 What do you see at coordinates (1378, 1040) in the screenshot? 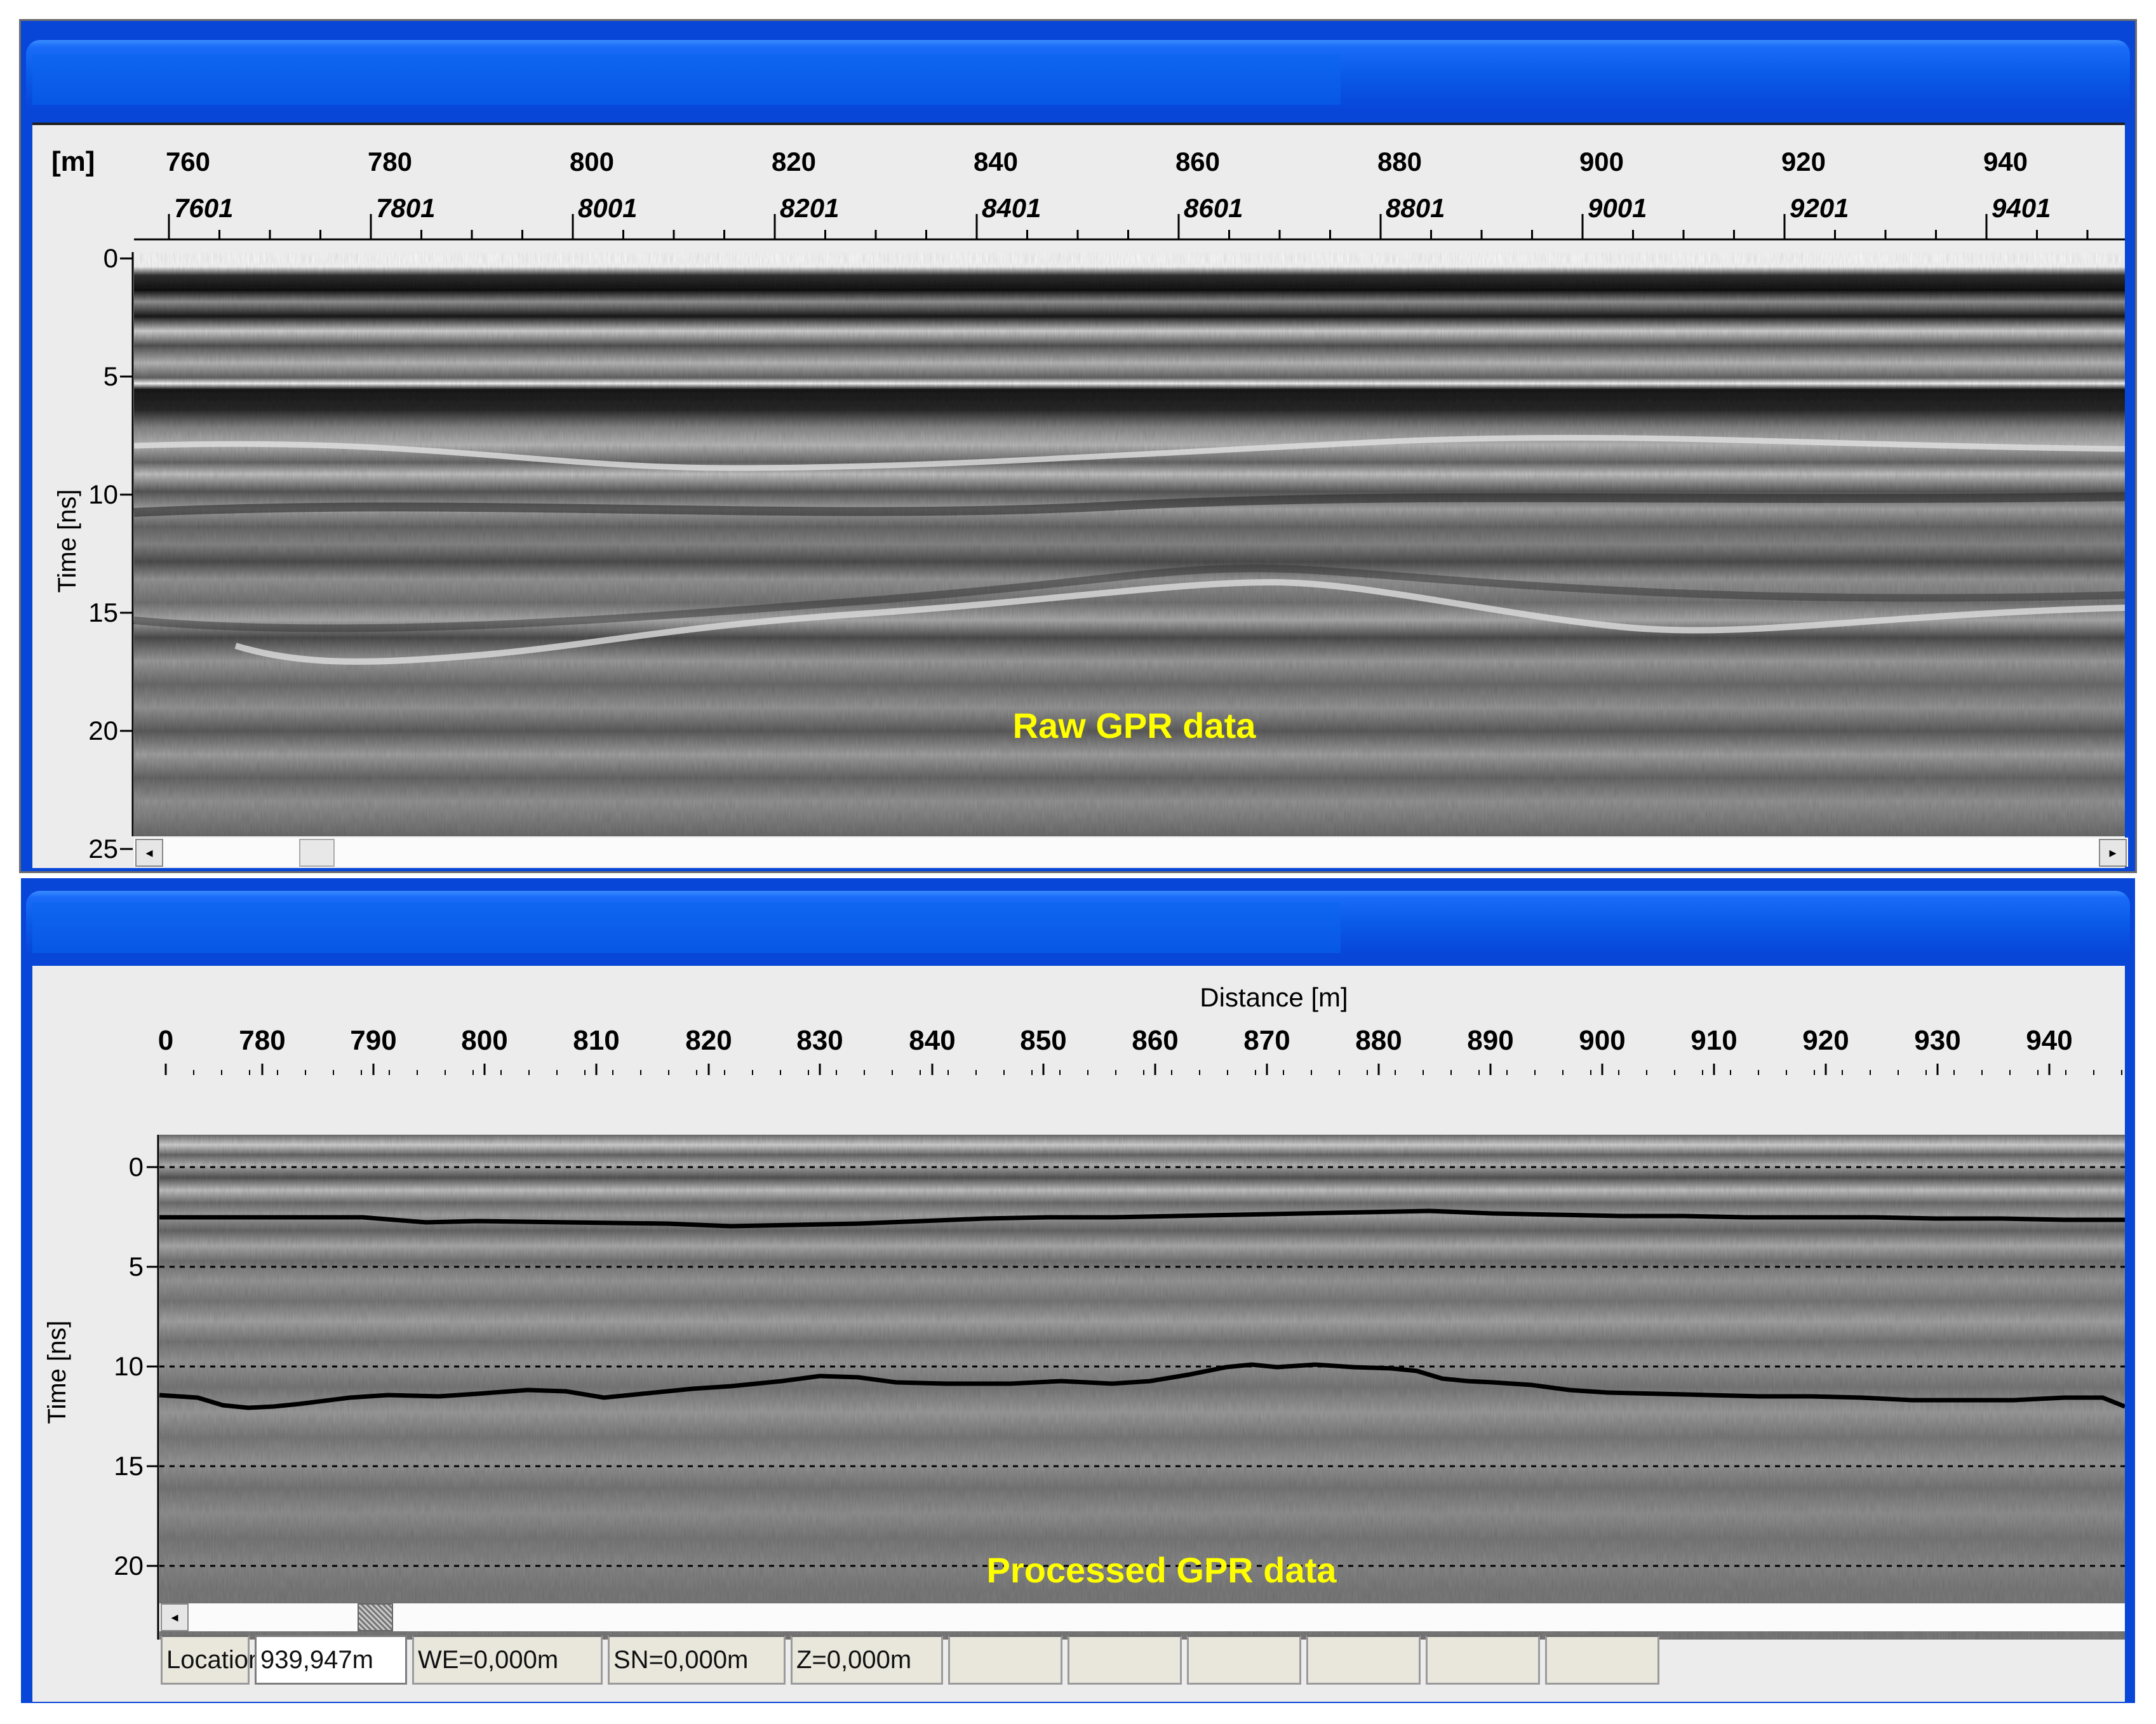
I see `processed-x-tick-label: 880` at bounding box center [1378, 1040].